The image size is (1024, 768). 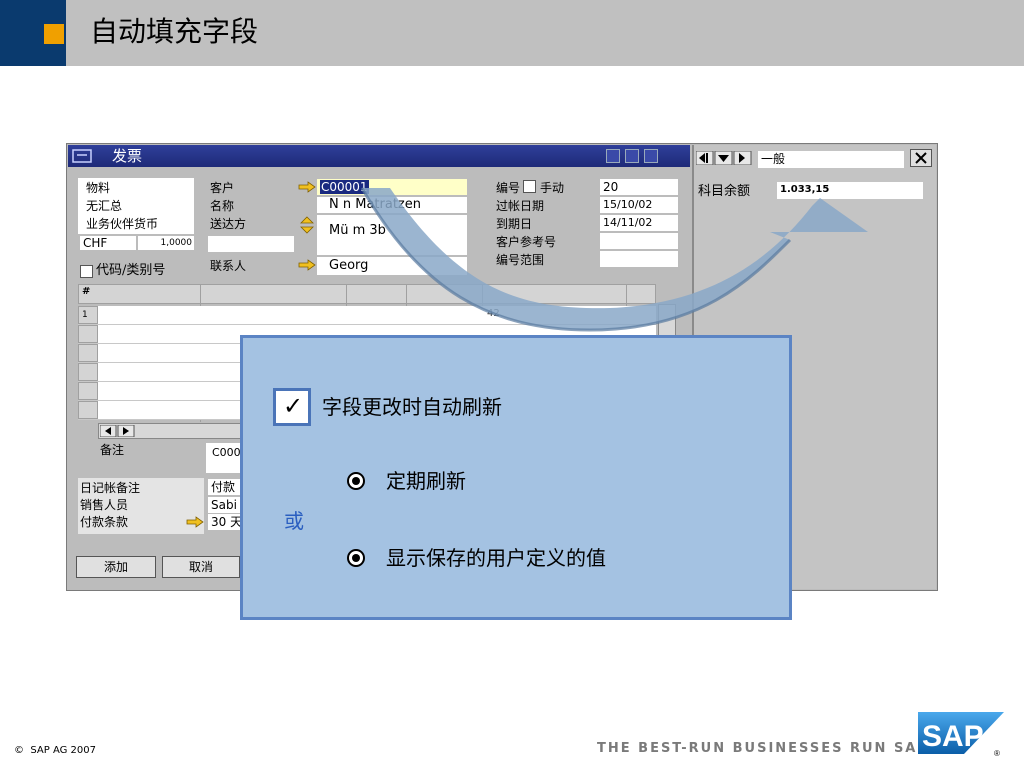 I want to click on link-arrow-icon, so click(x=307, y=187).